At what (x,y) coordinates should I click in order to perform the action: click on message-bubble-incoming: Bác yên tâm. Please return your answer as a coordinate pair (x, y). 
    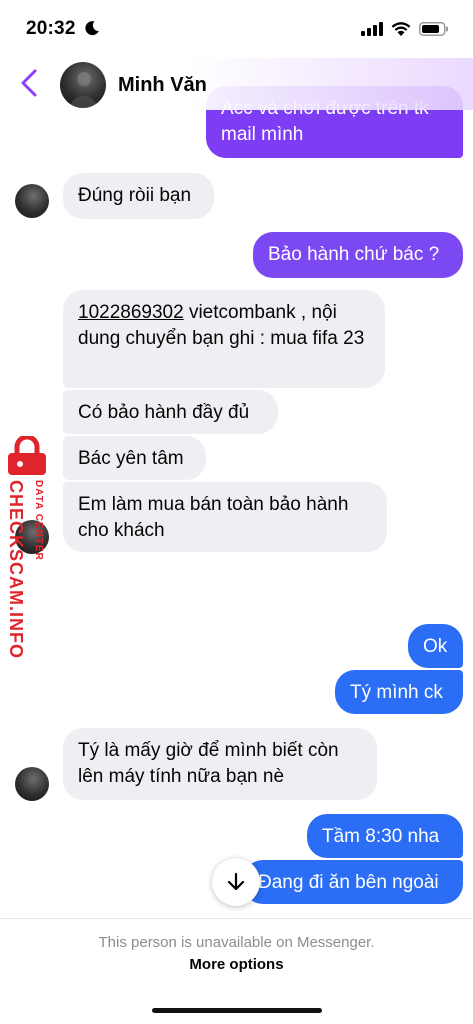
    Looking at the image, I should click on (134, 458).